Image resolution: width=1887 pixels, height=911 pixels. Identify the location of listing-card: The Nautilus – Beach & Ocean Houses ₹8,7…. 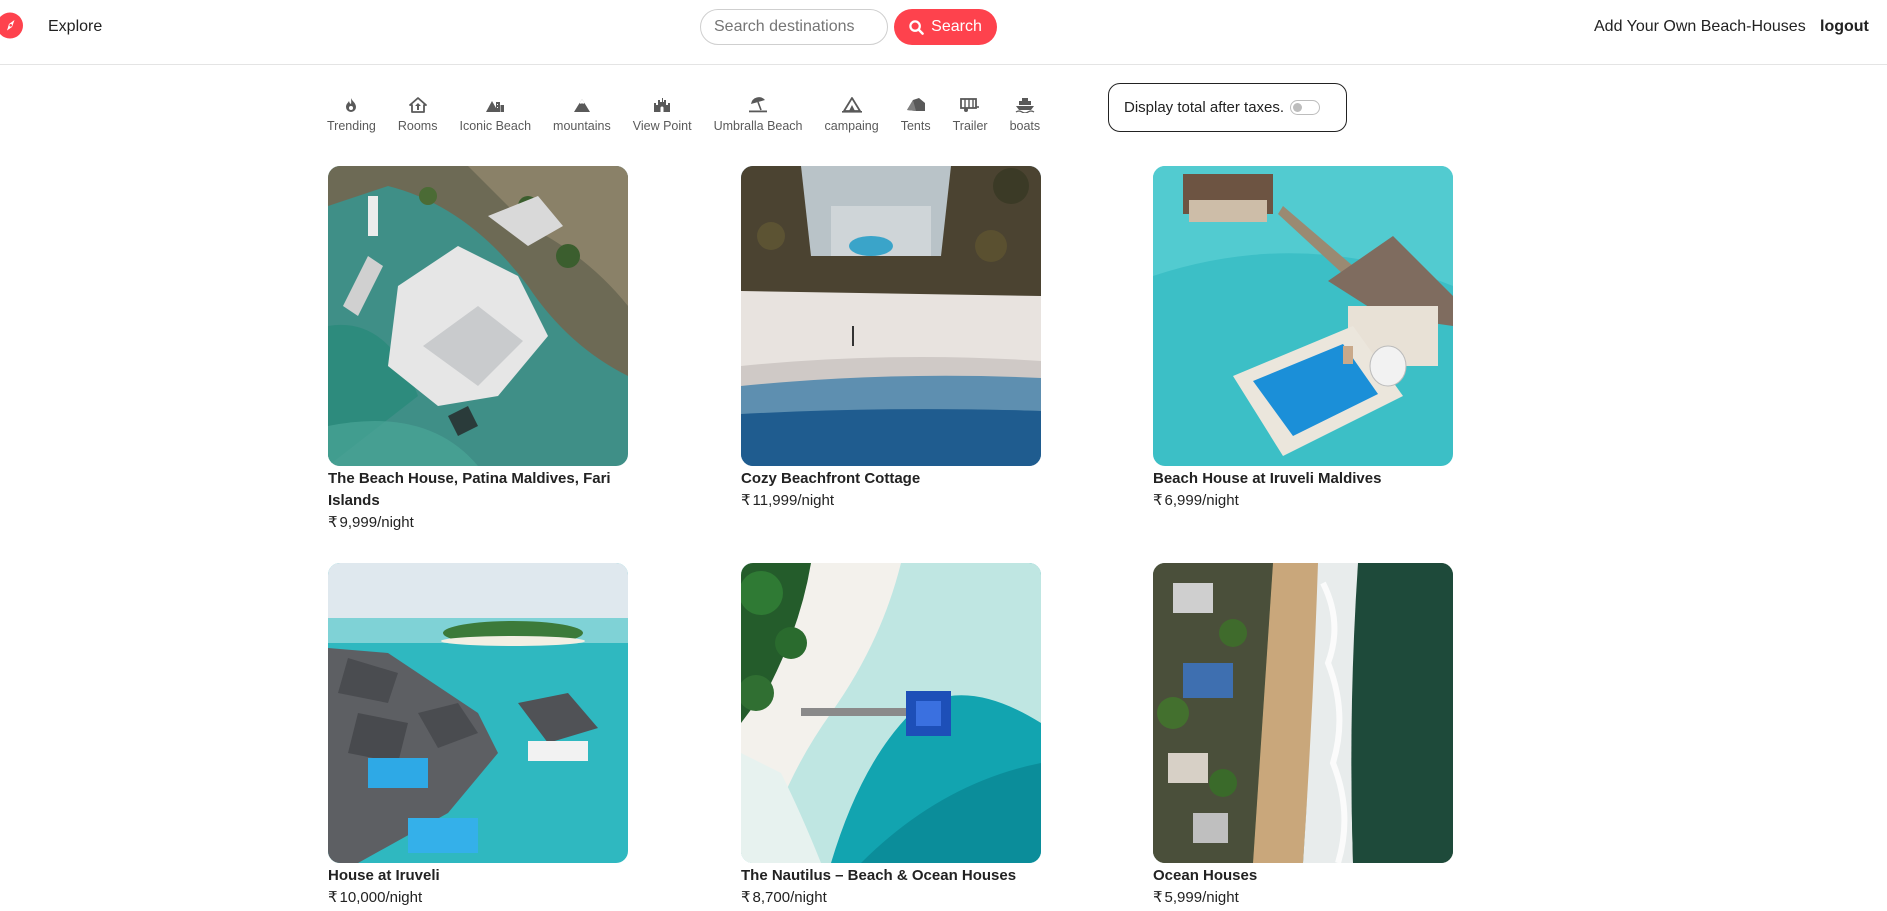
(891, 736).